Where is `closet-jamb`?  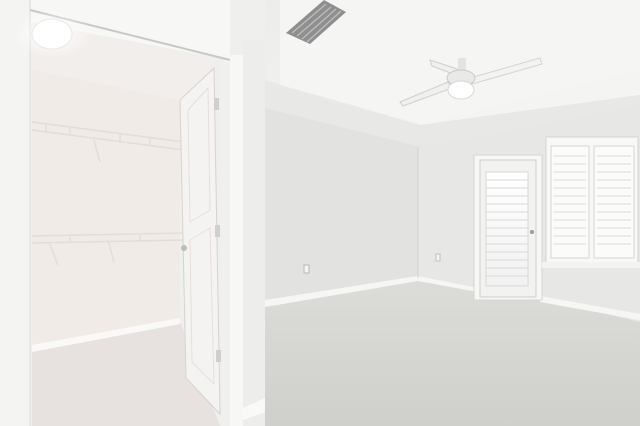 closet-jamb is located at coordinates (226, 244).